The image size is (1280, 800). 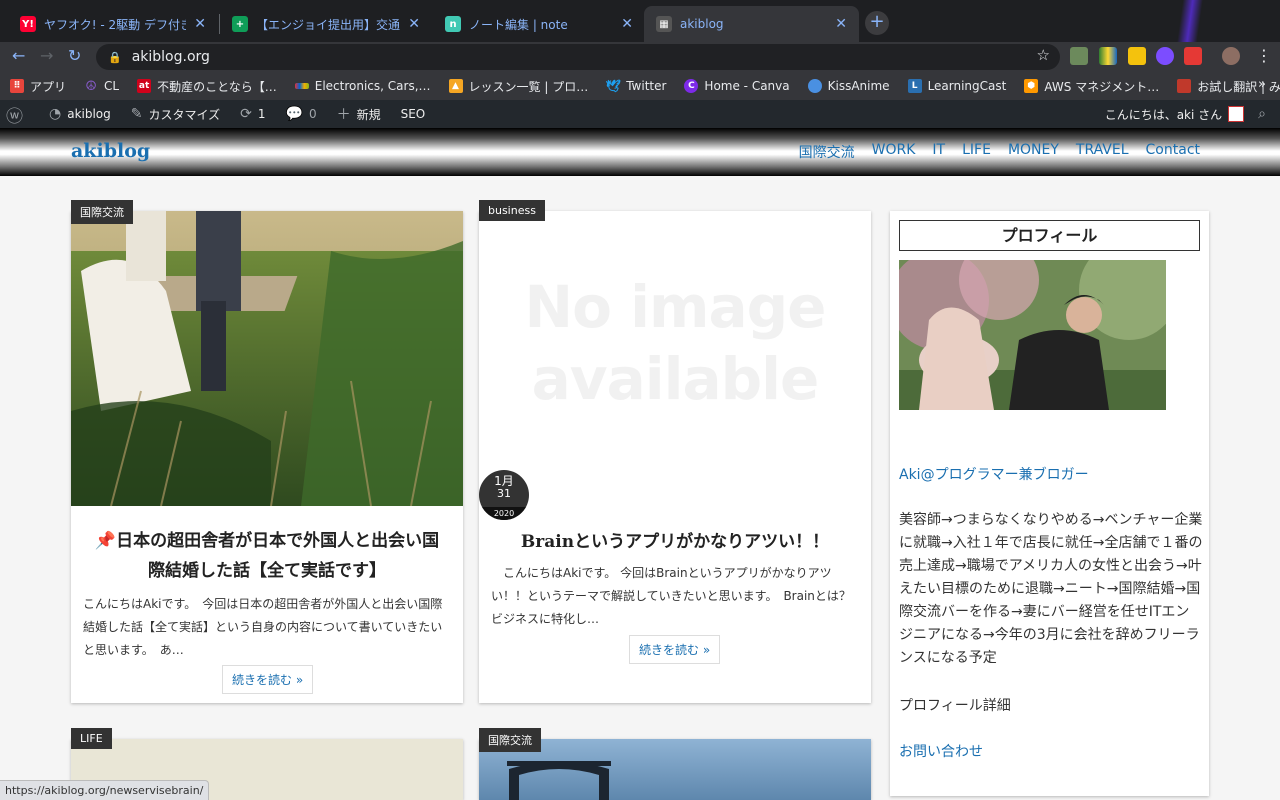 What do you see at coordinates (675, 764) in the screenshot?
I see `post-card: 国際交流` at bounding box center [675, 764].